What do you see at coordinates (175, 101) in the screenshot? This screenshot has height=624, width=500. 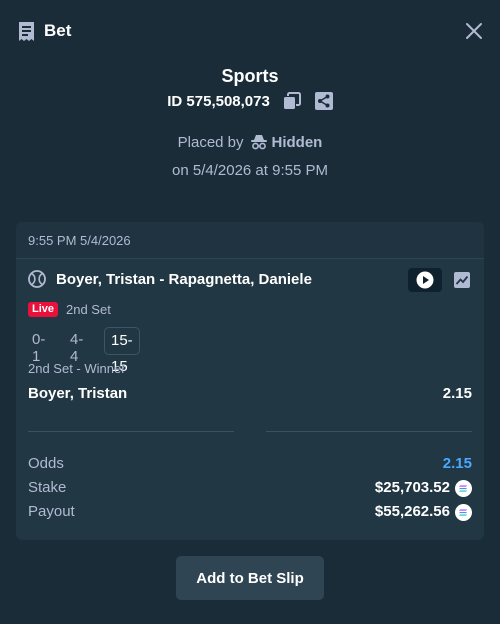 I see `bet-id-label: ID` at bounding box center [175, 101].